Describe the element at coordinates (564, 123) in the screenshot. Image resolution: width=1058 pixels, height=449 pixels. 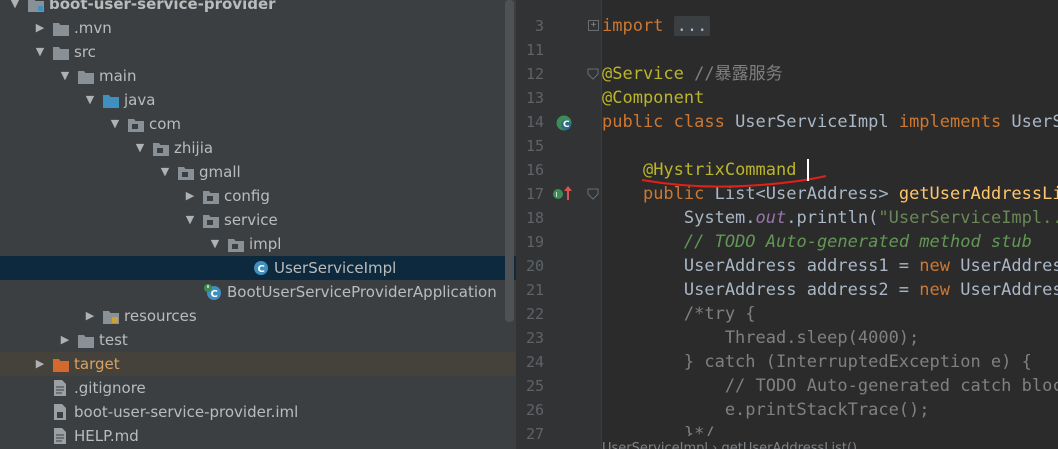
I see `spring-bean-icon: C` at that location.